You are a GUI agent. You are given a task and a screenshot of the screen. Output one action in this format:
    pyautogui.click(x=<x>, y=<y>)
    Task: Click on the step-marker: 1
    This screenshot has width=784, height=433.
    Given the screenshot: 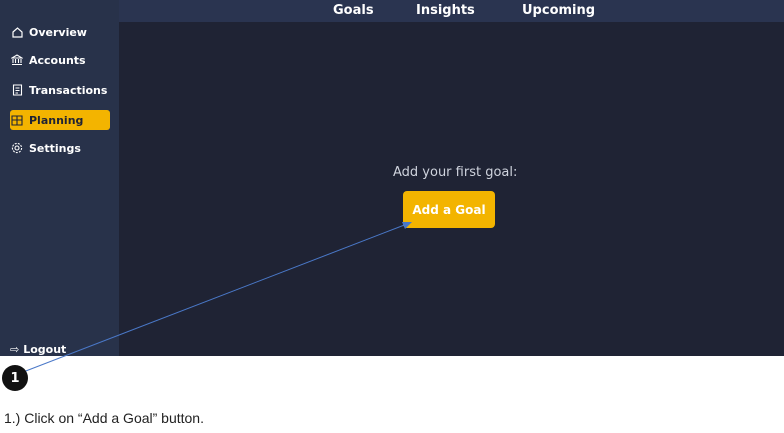 What is the action you would take?
    pyautogui.click(x=15, y=378)
    